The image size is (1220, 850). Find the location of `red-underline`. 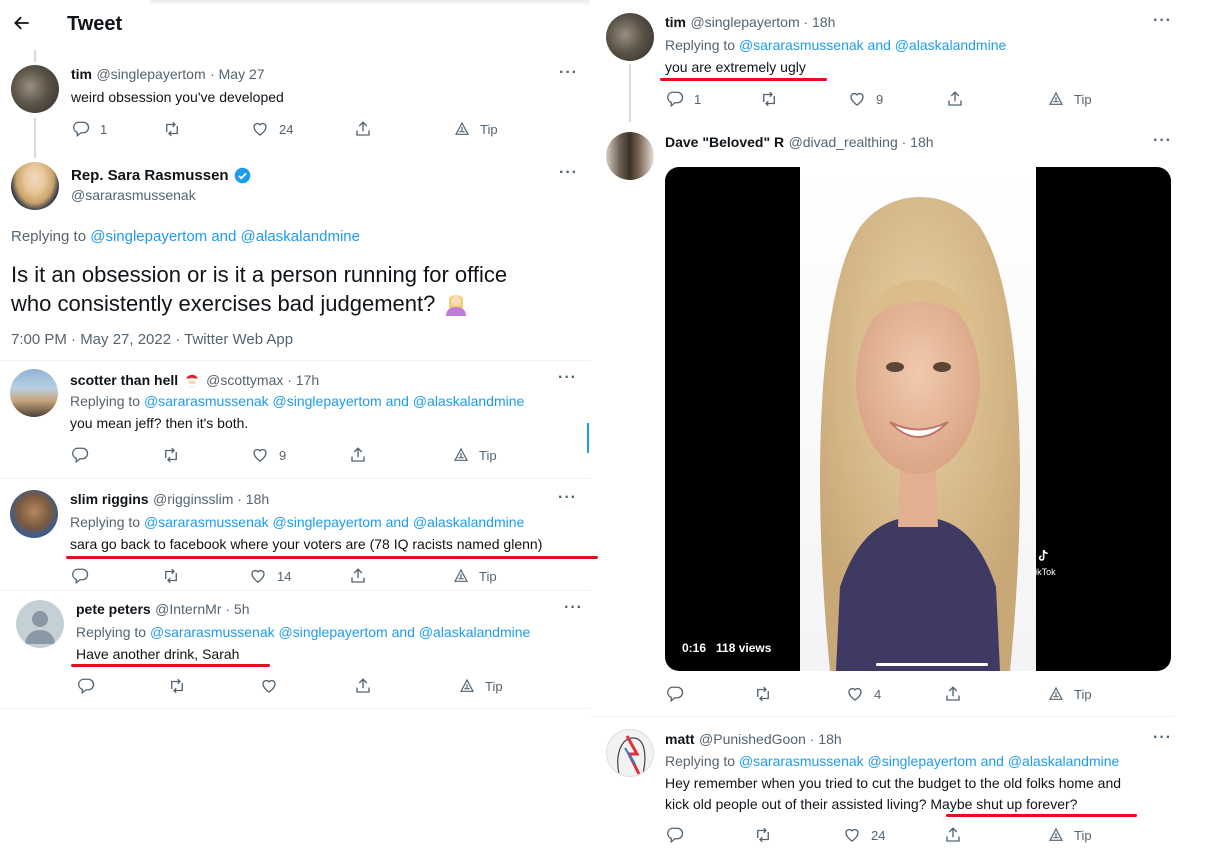

red-underline is located at coordinates (170, 665).